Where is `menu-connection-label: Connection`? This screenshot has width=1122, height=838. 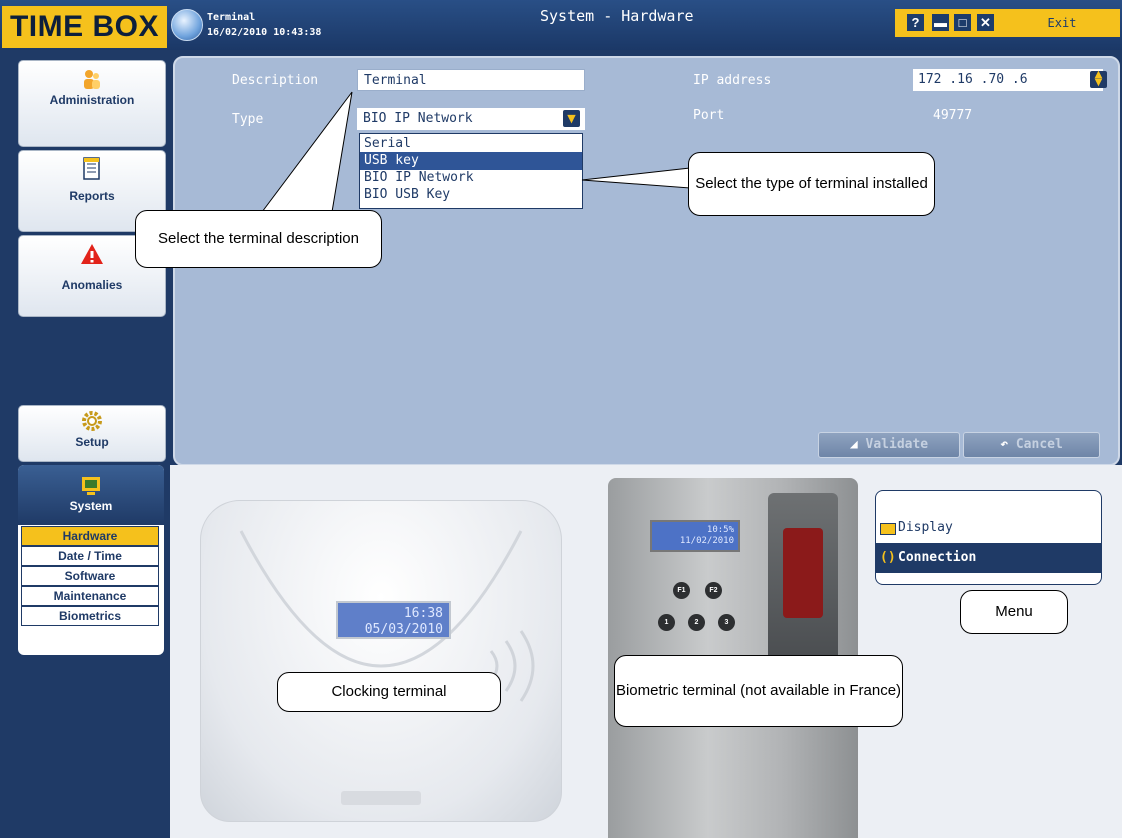 menu-connection-label: Connection is located at coordinates (937, 557).